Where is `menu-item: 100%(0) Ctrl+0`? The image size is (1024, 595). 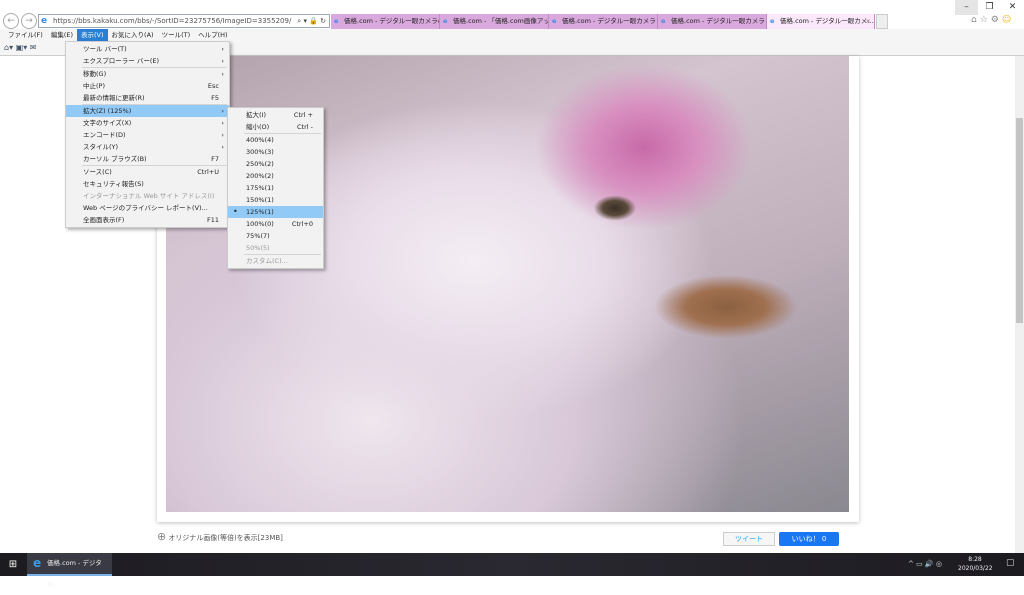
menu-item: 100%(0) Ctrl+0 is located at coordinates (275, 224).